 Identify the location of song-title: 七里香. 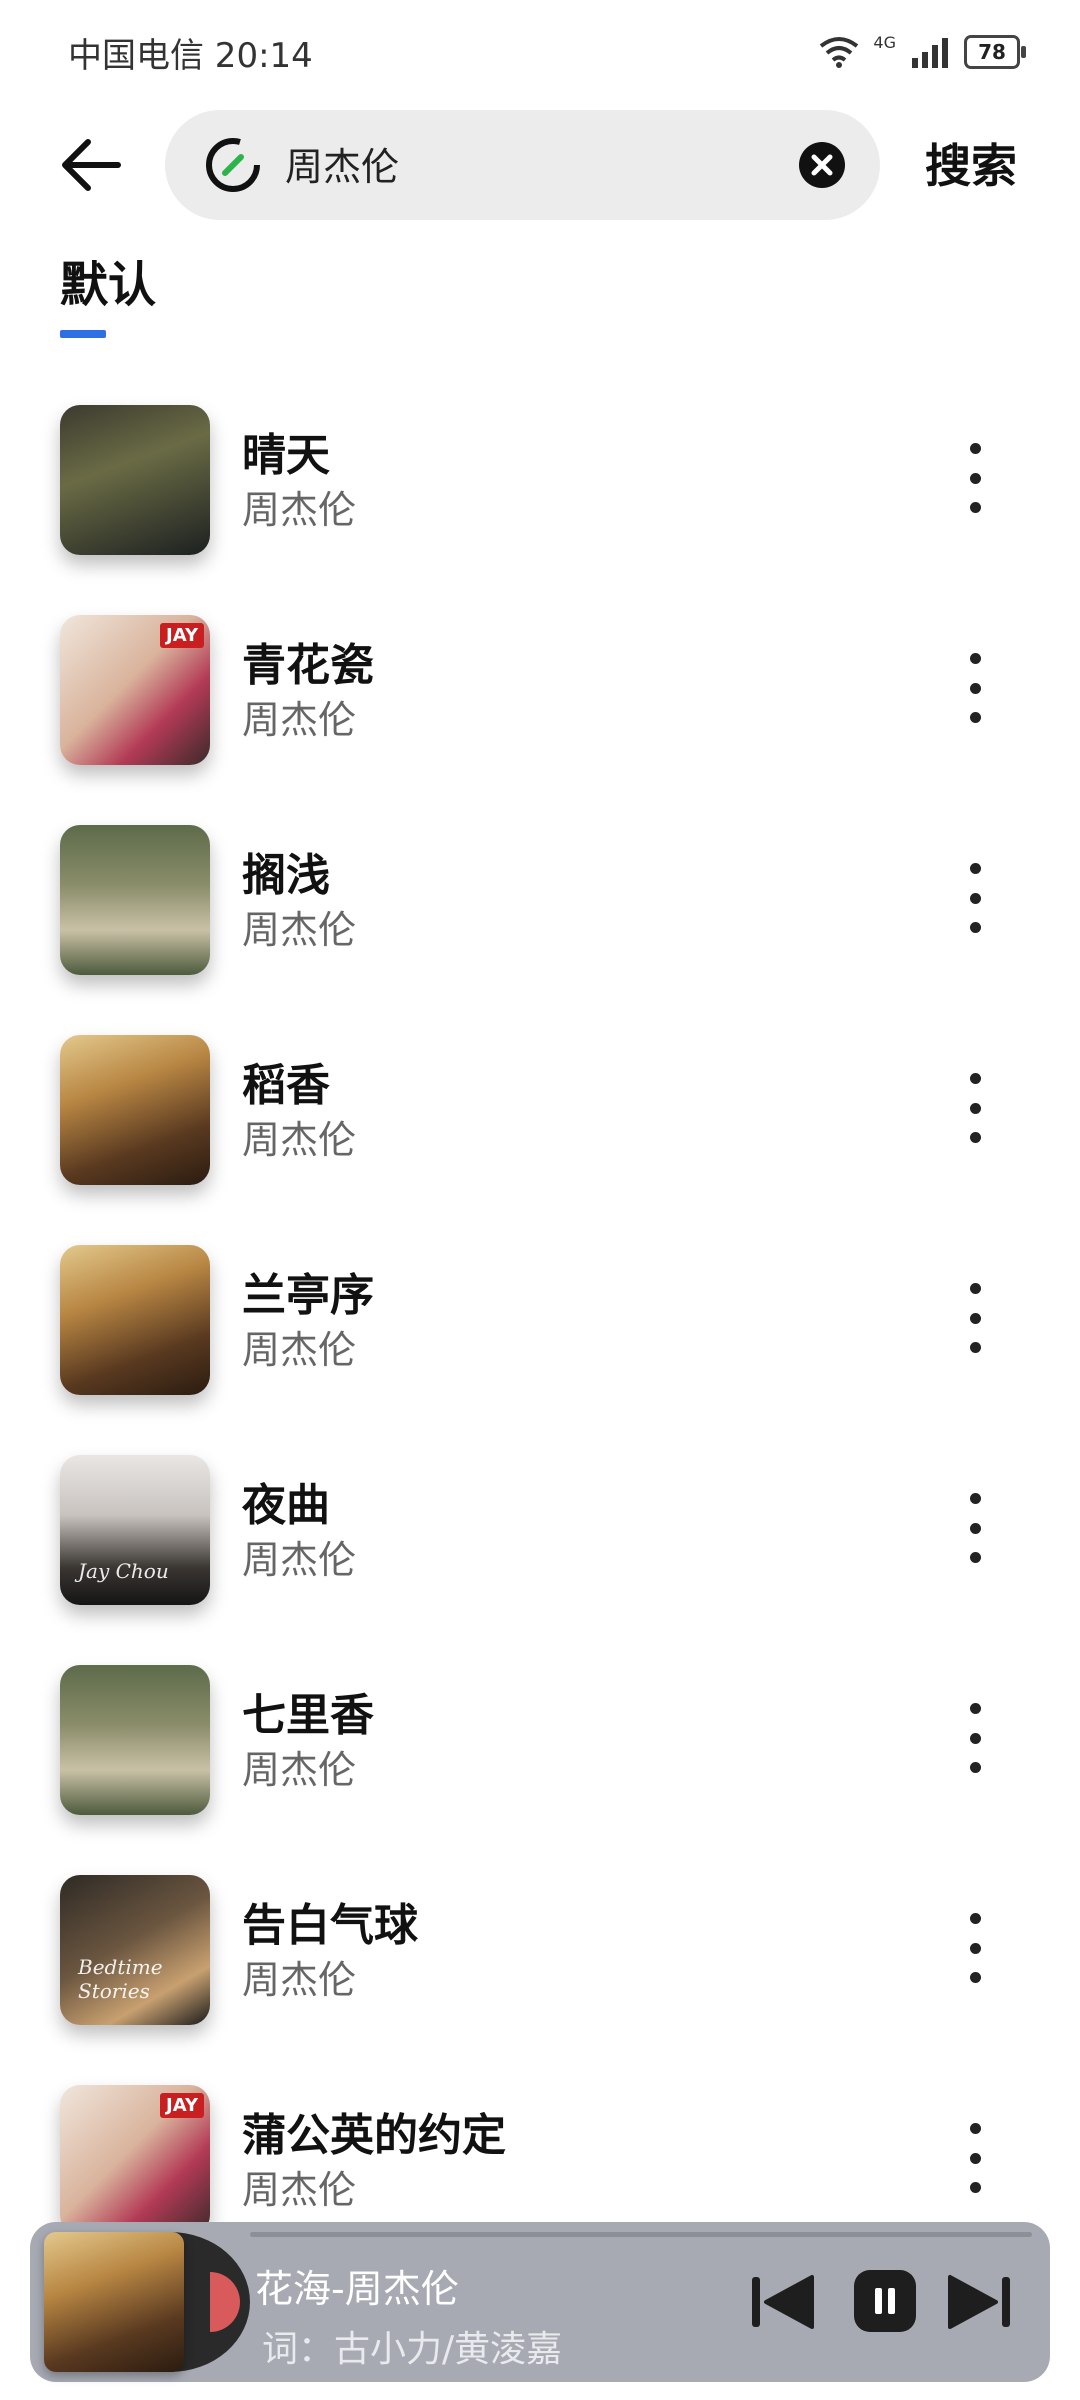
(308, 1715).